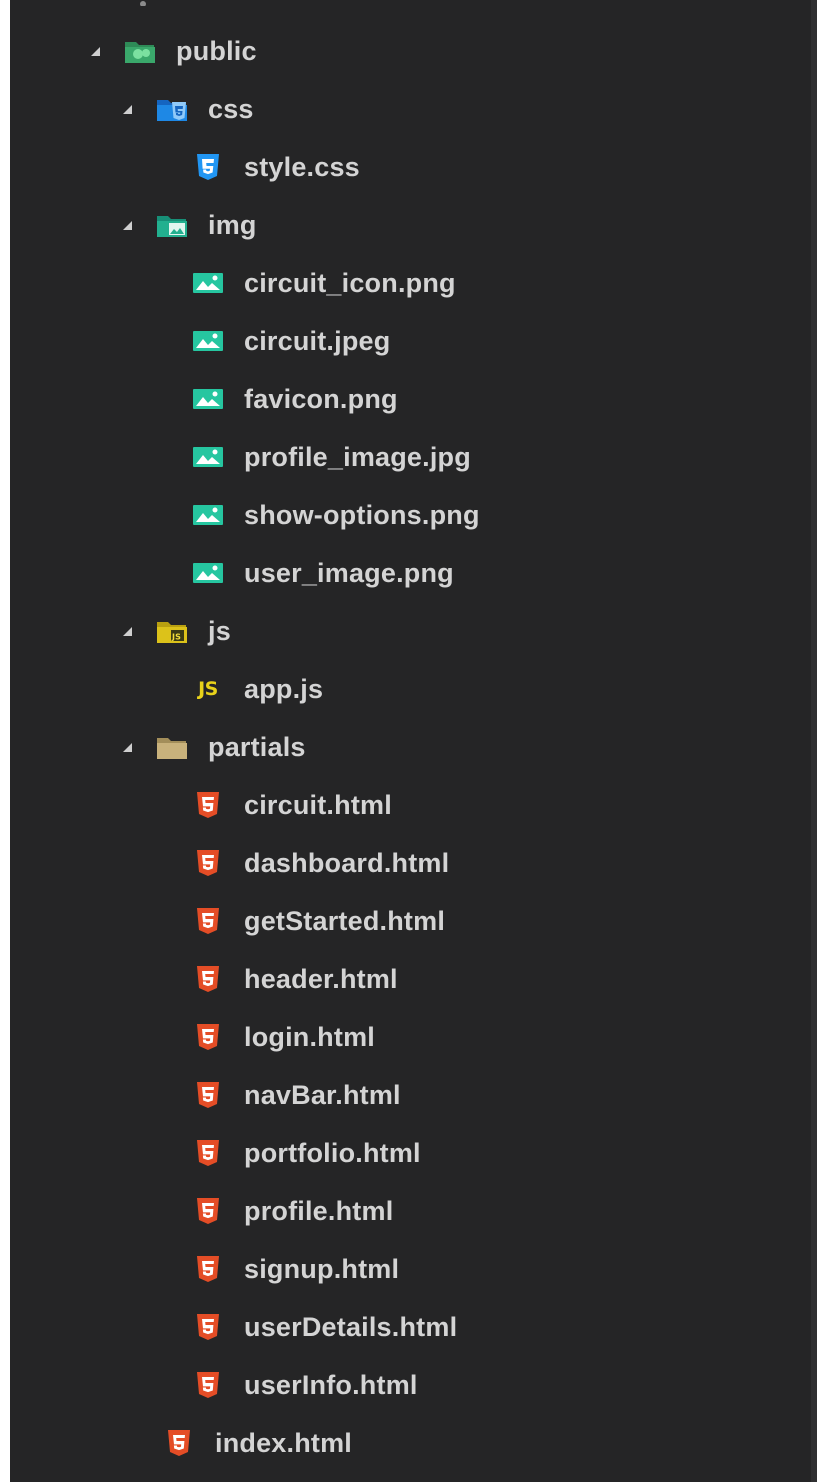  Describe the element at coordinates (350, 282) in the screenshot. I see `tree-item-label: circuit_icon.png` at that location.